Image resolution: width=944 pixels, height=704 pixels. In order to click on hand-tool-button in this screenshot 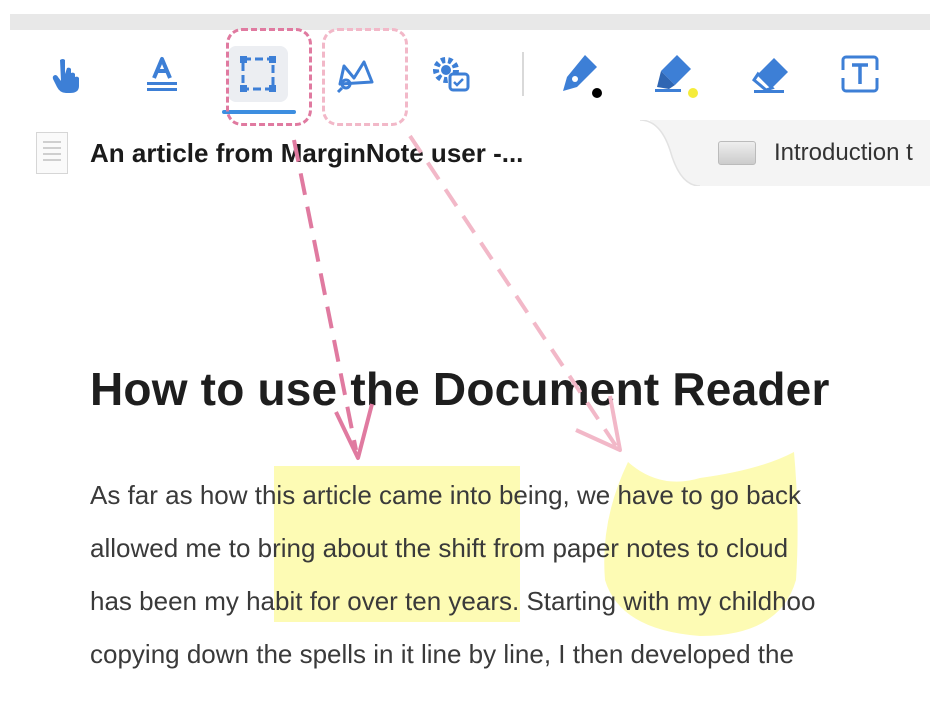, I will do `click(66, 74)`.